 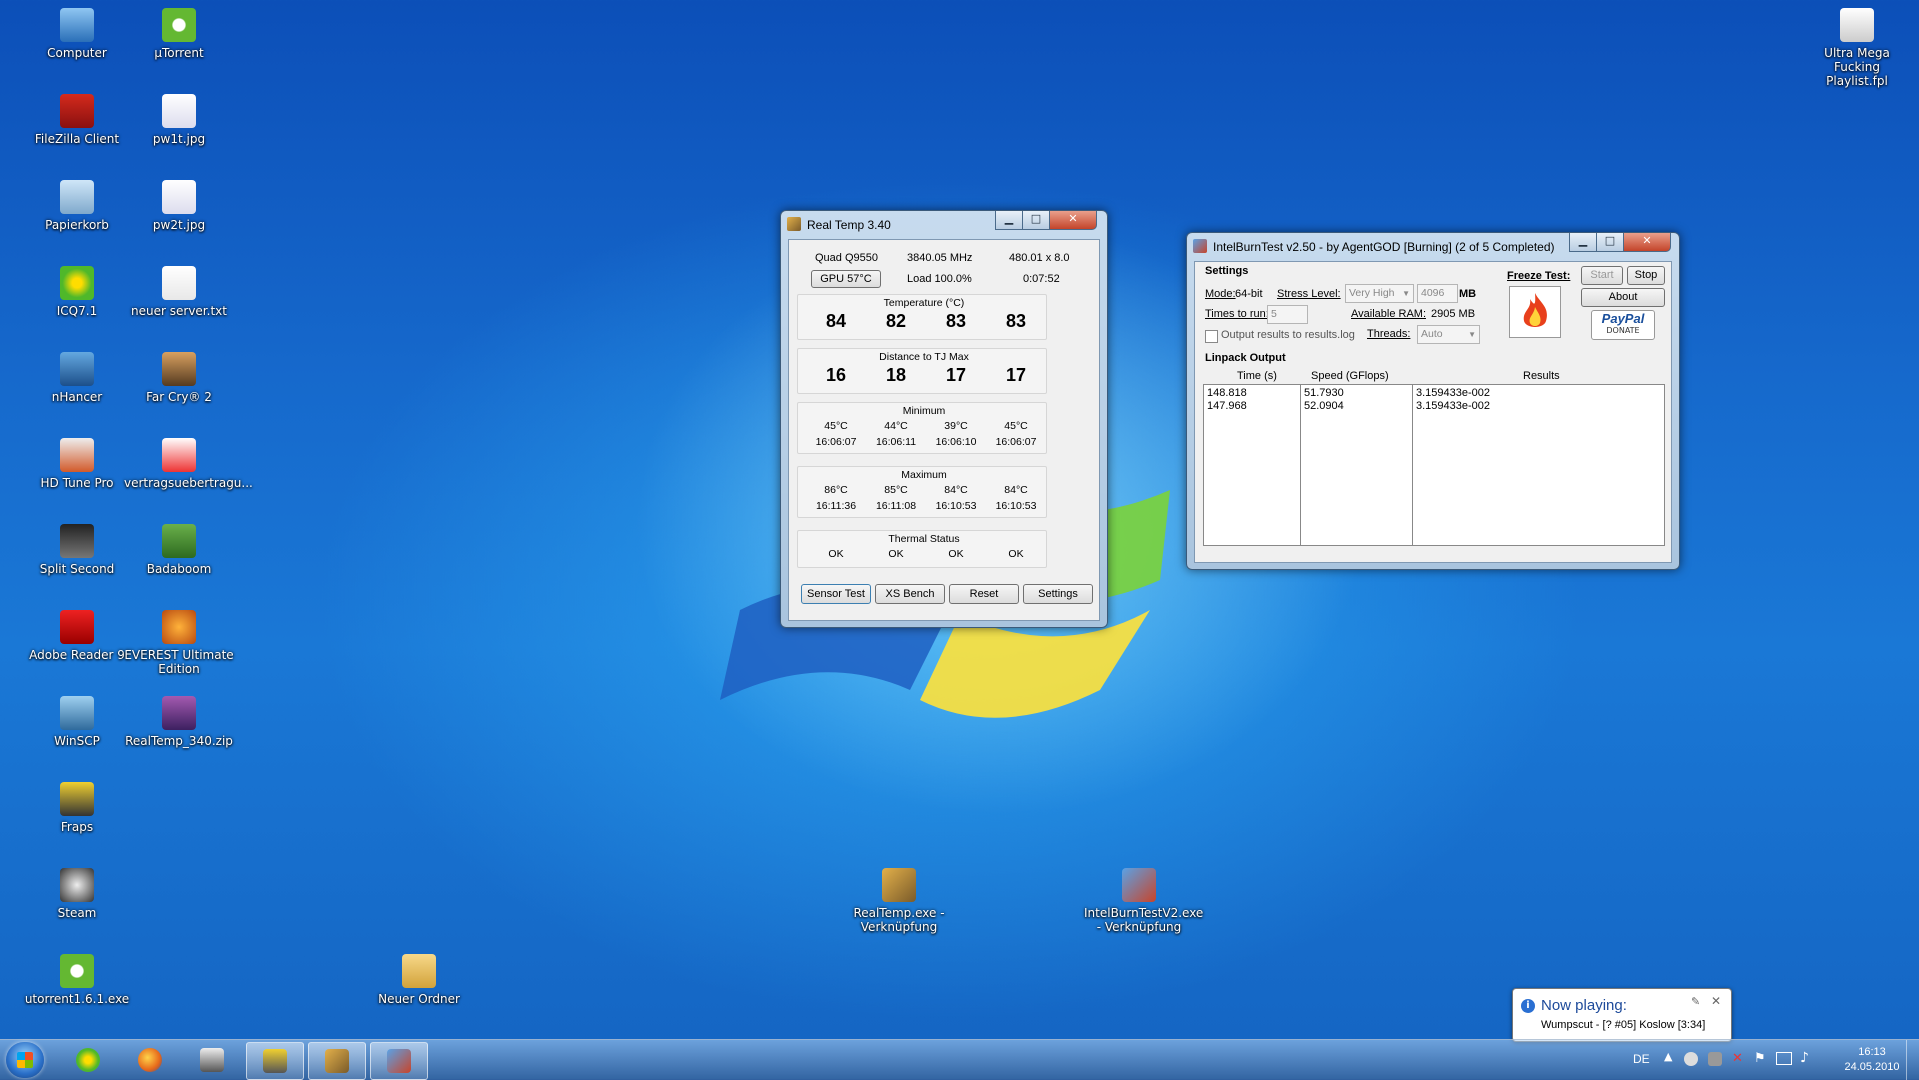 I want to click on desktop-icon: neuer server.txt, so click(x=179, y=292).